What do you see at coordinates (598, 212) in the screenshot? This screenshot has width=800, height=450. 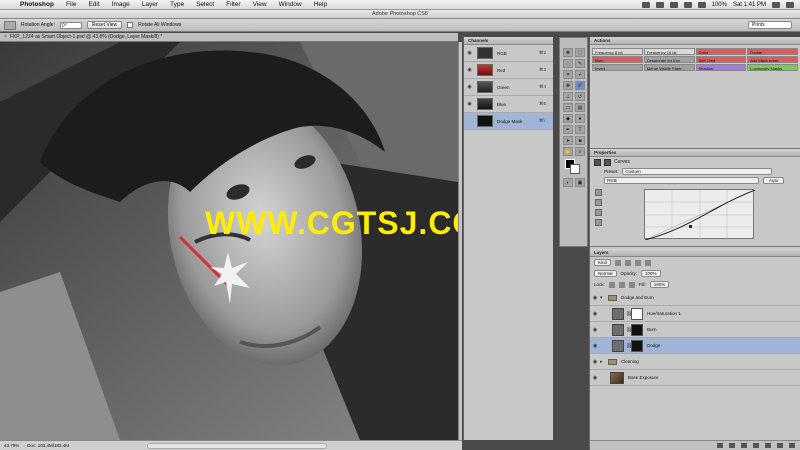 I see `gray-point-eyedropper-icon` at bounding box center [598, 212].